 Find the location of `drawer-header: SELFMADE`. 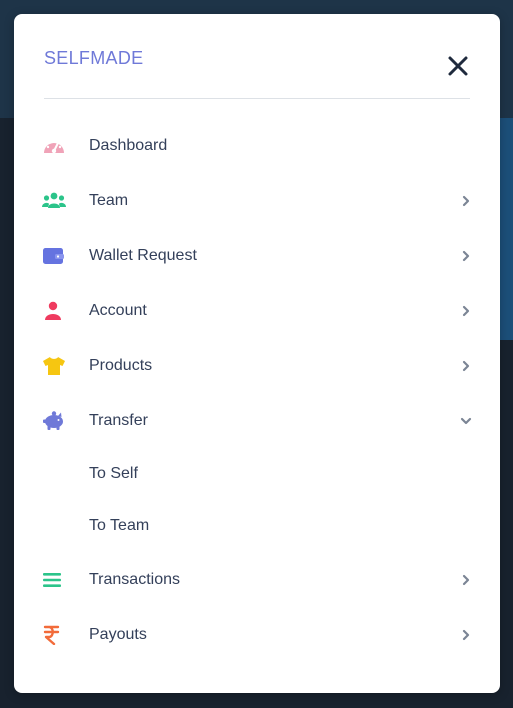

drawer-header: SELFMADE is located at coordinates (257, 56).